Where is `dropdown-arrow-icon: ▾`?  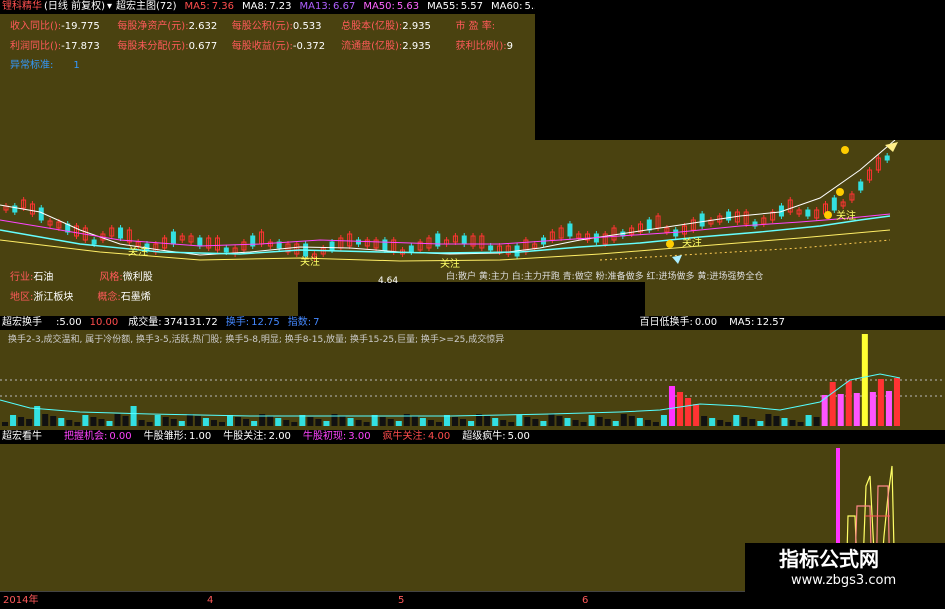
dropdown-arrow-icon: ▾ is located at coordinates (109, 7).